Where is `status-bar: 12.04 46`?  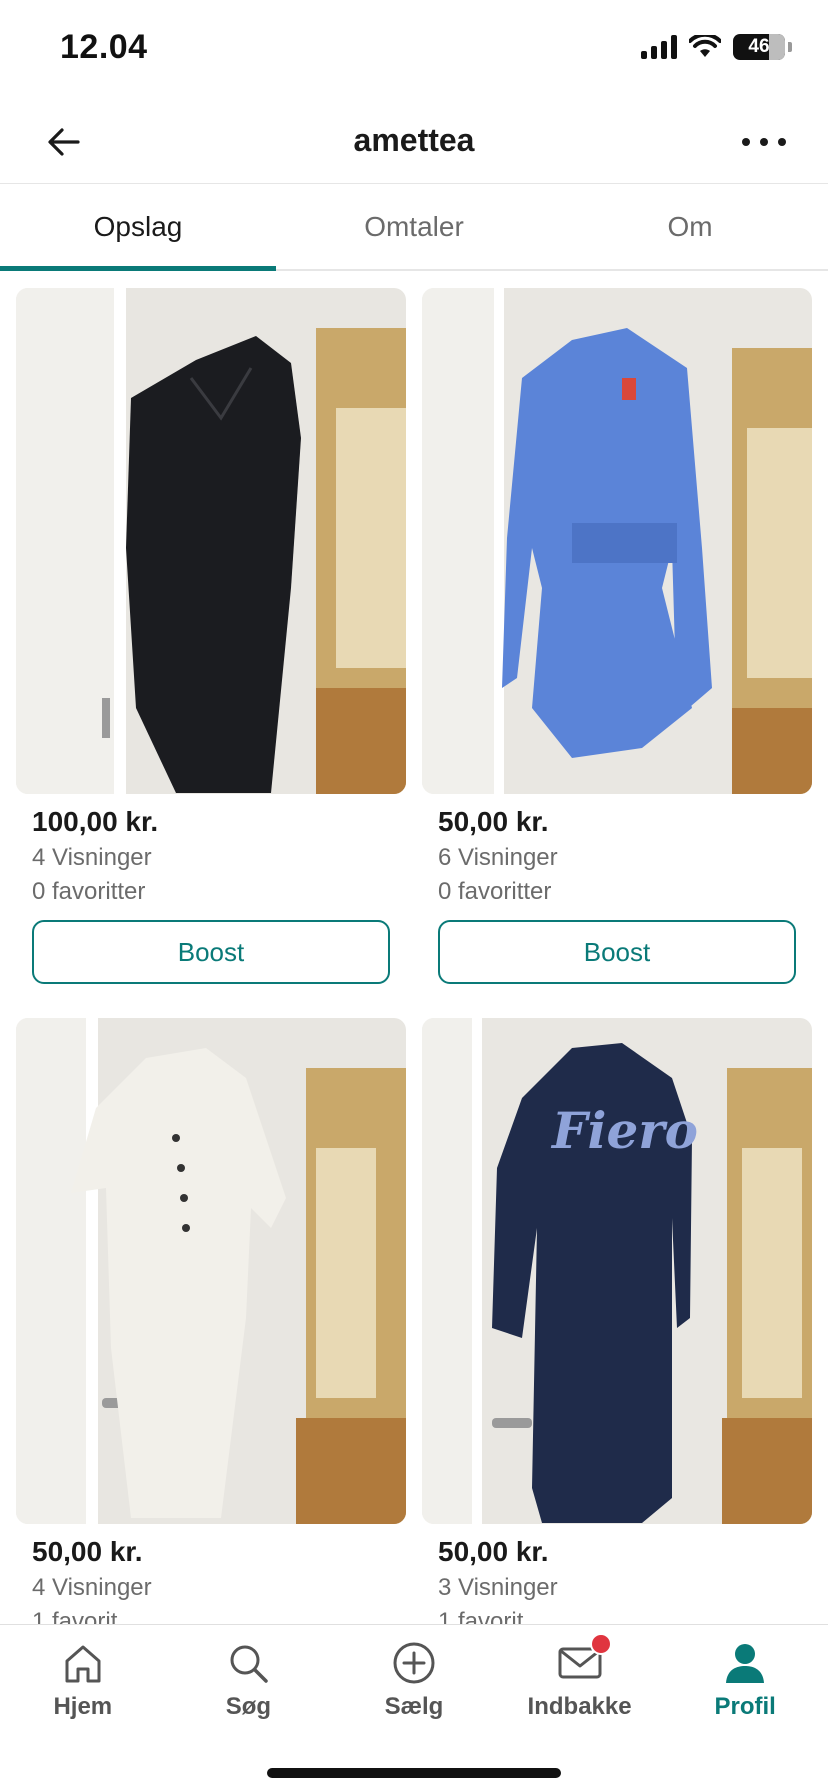
status-bar: 12.04 46 is located at coordinates (414, 50).